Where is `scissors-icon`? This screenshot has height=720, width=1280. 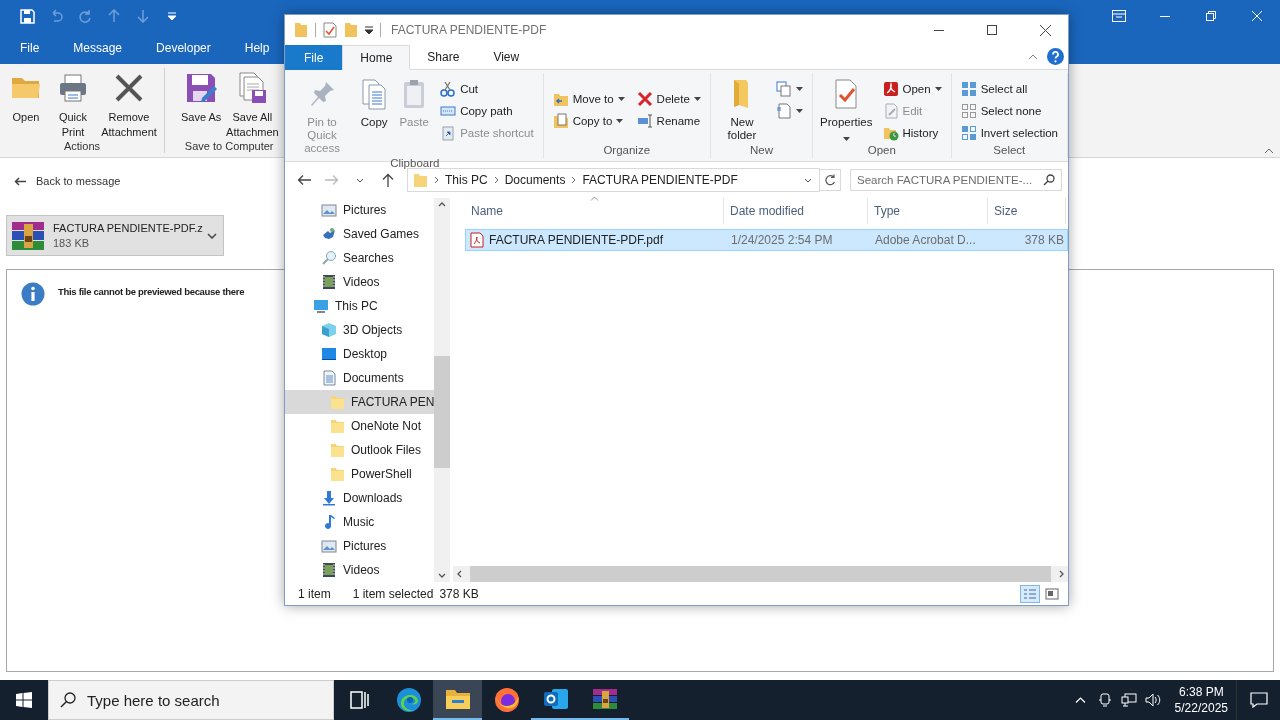
scissors-icon is located at coordinates (448, 89).